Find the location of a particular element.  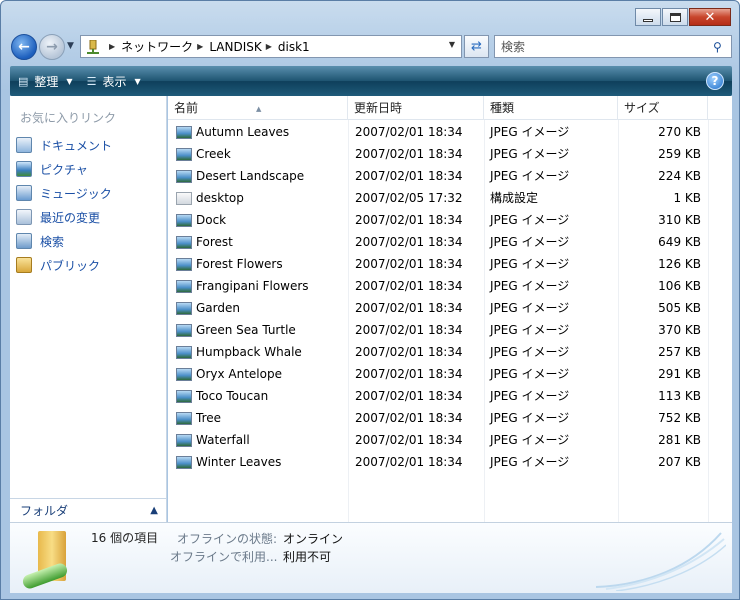

folders-toggle: フォルダ ▲ is located at coordinates (88, 510).